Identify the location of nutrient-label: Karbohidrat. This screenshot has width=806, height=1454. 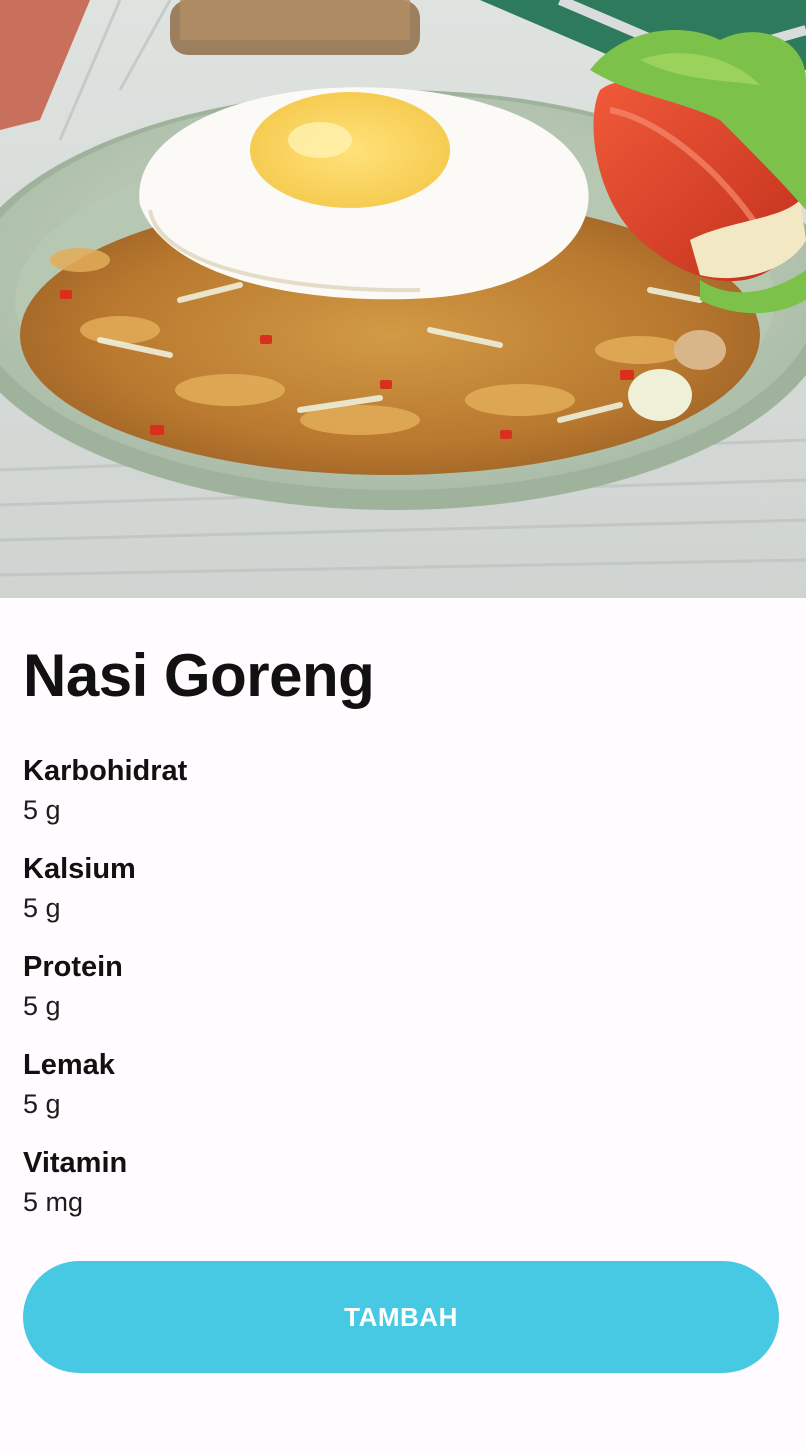
(105, 771).